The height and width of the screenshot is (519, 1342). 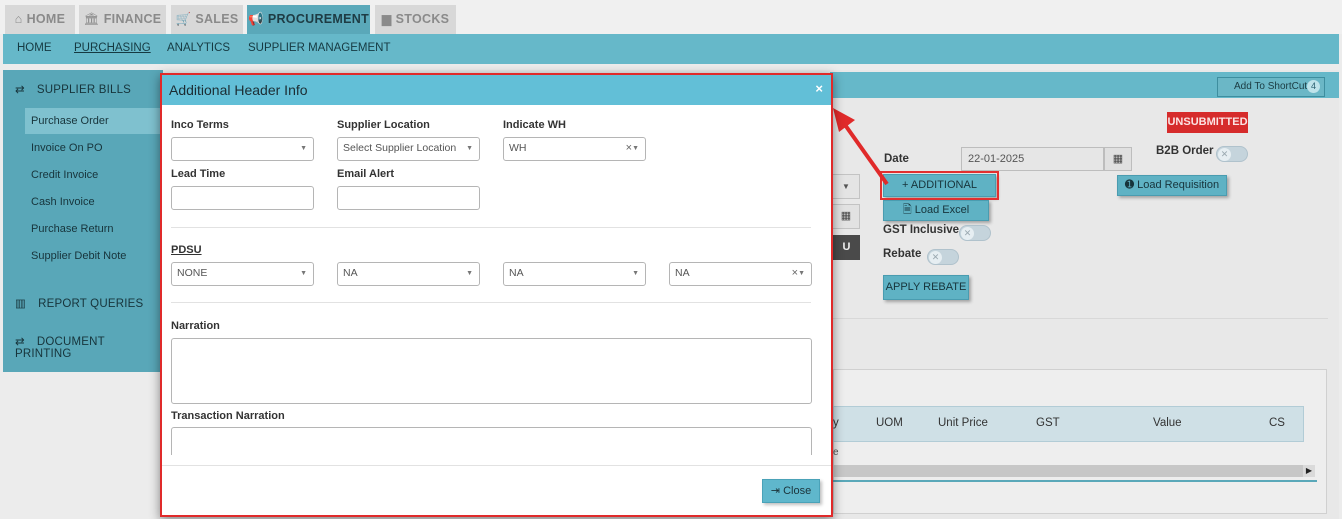 What do you see at coordinates (94, 175) in the screenshot?
I see `sidebar-item-credit-invoice: Credit Invoice` at bounding box center [94, 175].